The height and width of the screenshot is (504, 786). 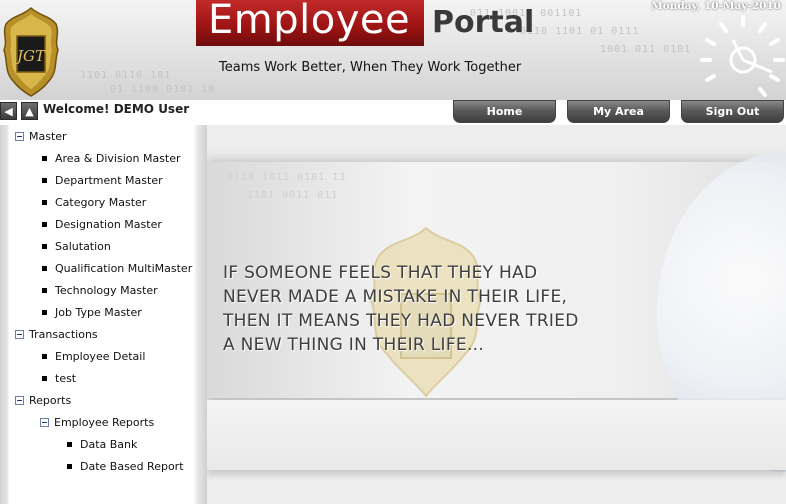 I want to click on tree-node-master: Master, so click(x=41, y=137).